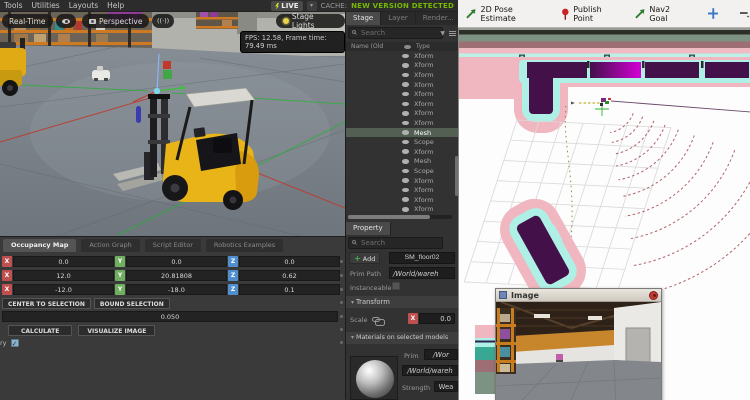 This screenshot has height=400, width=750. I want to click on nav2-goal-tool: Nav2 Goal, so click(662, 14).